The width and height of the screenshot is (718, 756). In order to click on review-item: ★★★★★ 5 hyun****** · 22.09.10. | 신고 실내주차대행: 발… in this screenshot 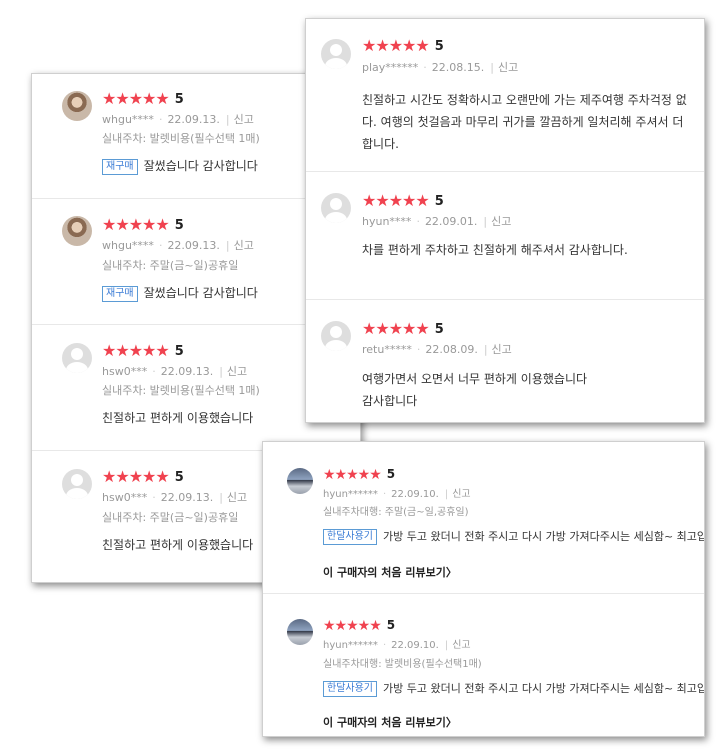, I will do `click(483, 664)`.